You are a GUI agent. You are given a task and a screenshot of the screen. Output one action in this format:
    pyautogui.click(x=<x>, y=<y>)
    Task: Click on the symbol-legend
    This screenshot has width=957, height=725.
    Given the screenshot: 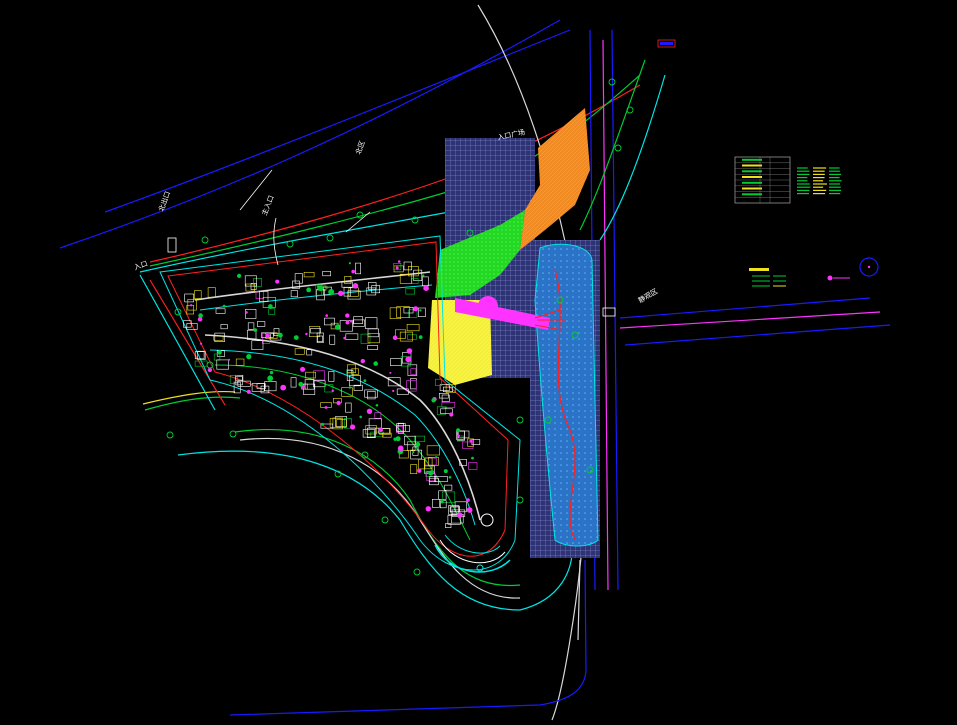 What is the action you would take?
    pyautogui.click(x=814, y=272)
    